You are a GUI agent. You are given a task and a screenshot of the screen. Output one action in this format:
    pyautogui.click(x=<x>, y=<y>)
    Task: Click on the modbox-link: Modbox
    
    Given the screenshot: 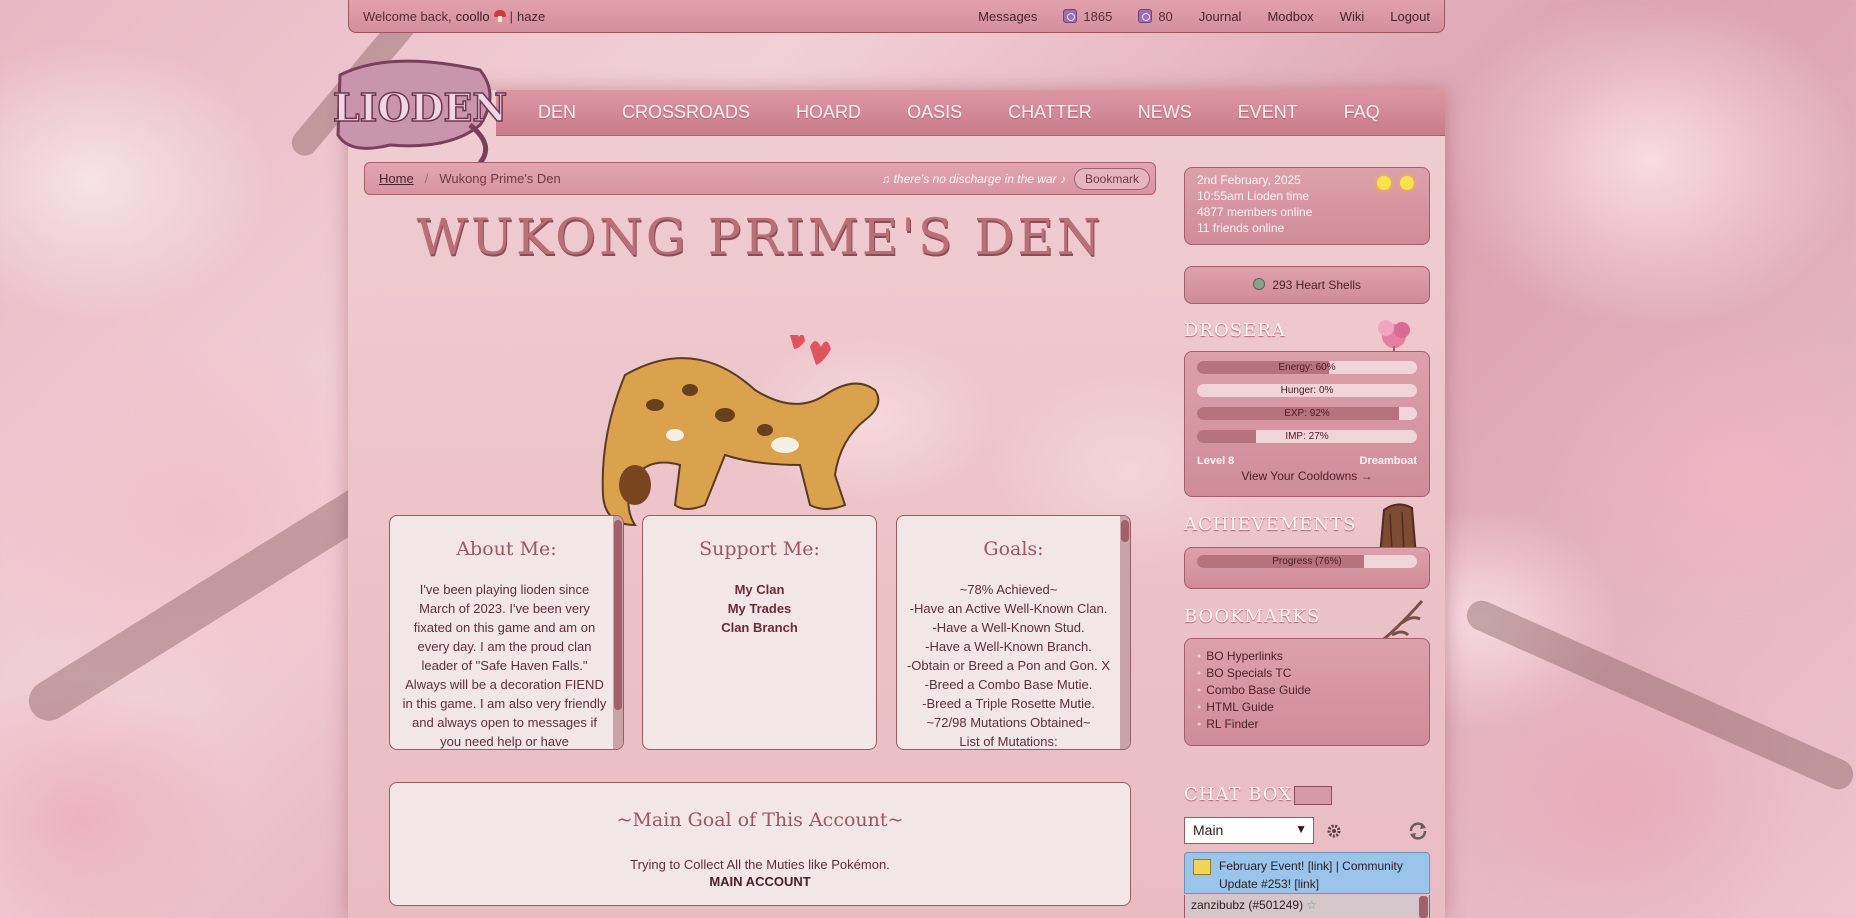 What is the action you would take?
    pyautogui.click(x=1290, y=16)
    